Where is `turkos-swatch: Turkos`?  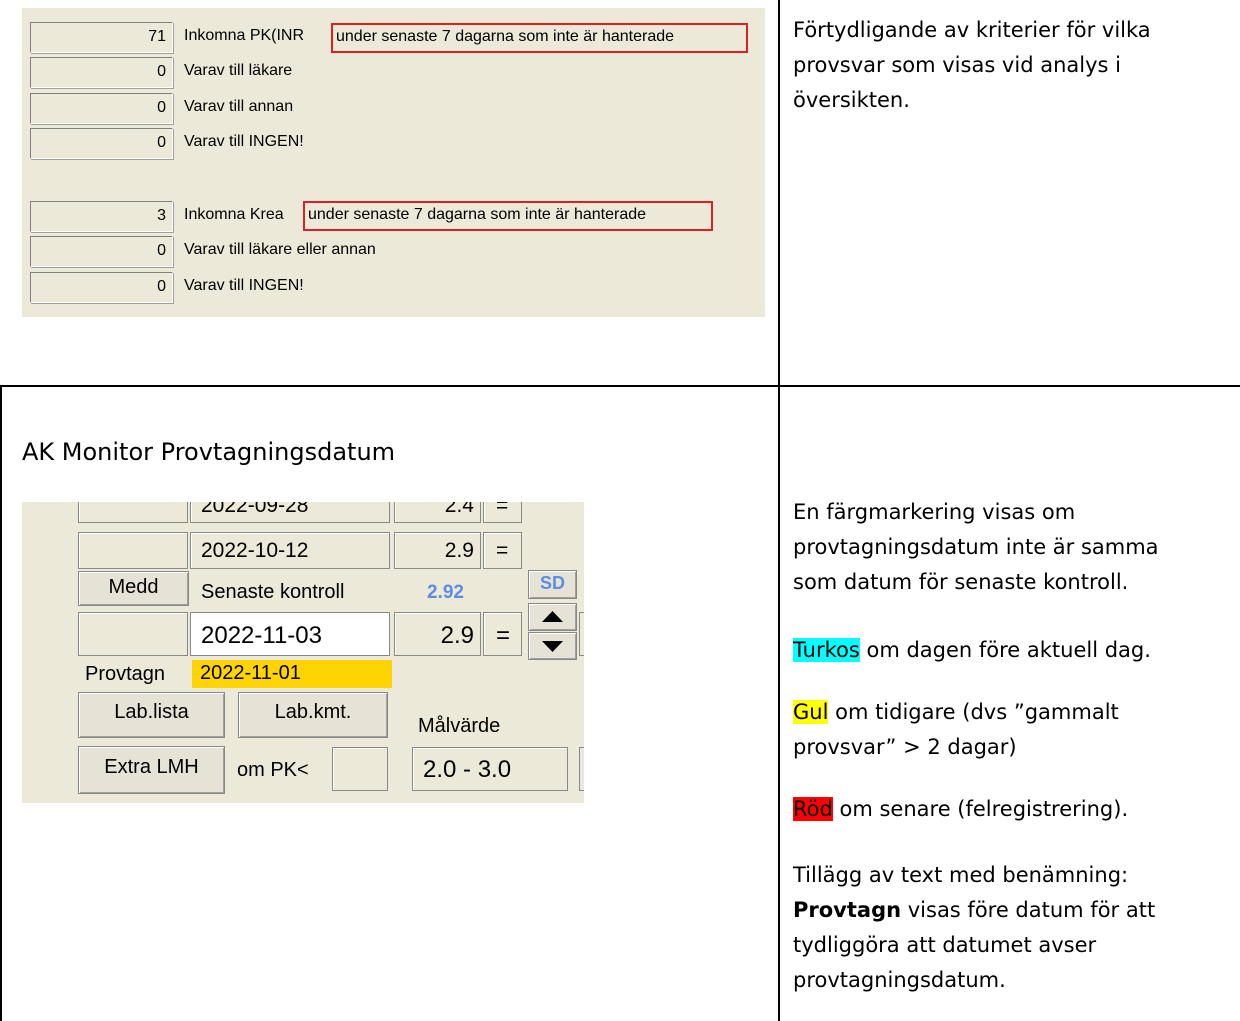 turkos-swatch: Turkos is located at coordinates (826, 650).